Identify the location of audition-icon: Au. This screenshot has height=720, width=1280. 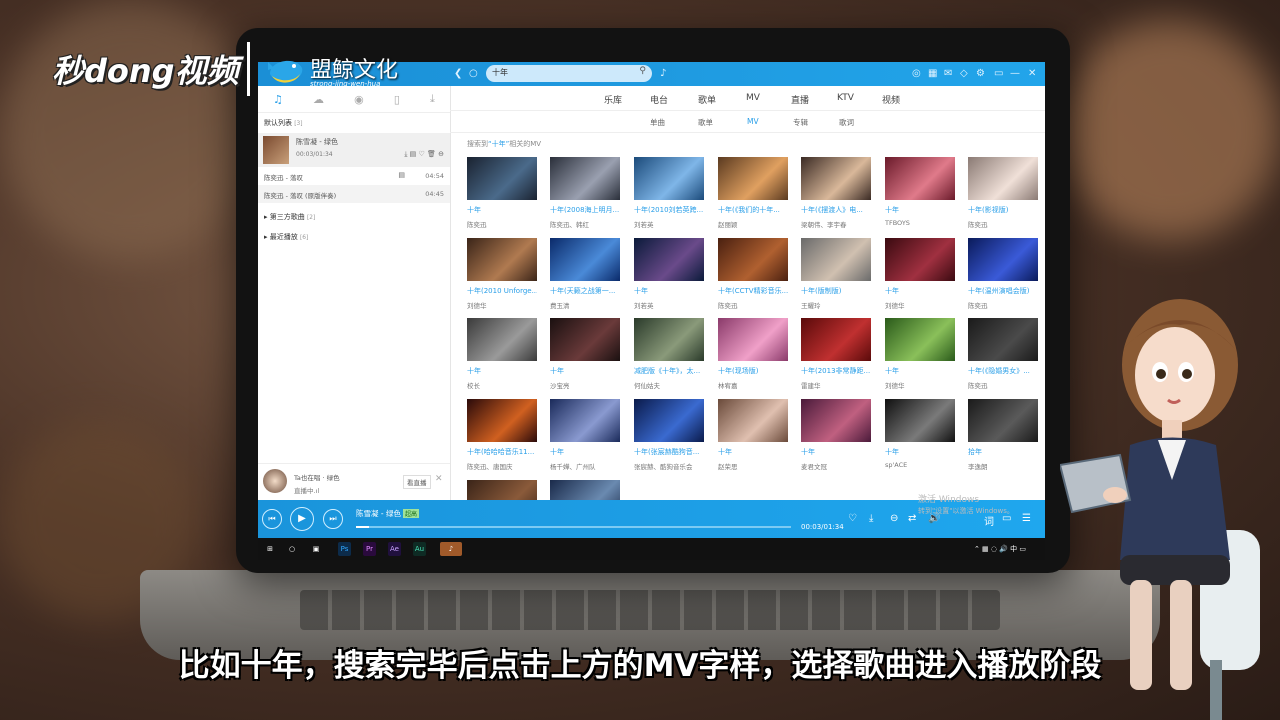
(419, 549).